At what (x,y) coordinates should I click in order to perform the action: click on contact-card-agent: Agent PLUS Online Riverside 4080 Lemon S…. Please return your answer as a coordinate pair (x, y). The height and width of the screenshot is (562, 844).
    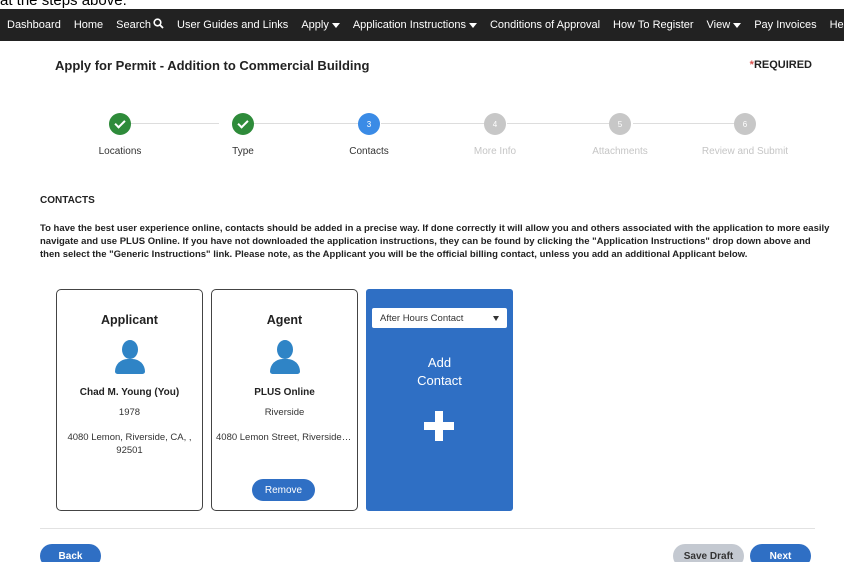
    Looking at the image, I should click on (284, 400).